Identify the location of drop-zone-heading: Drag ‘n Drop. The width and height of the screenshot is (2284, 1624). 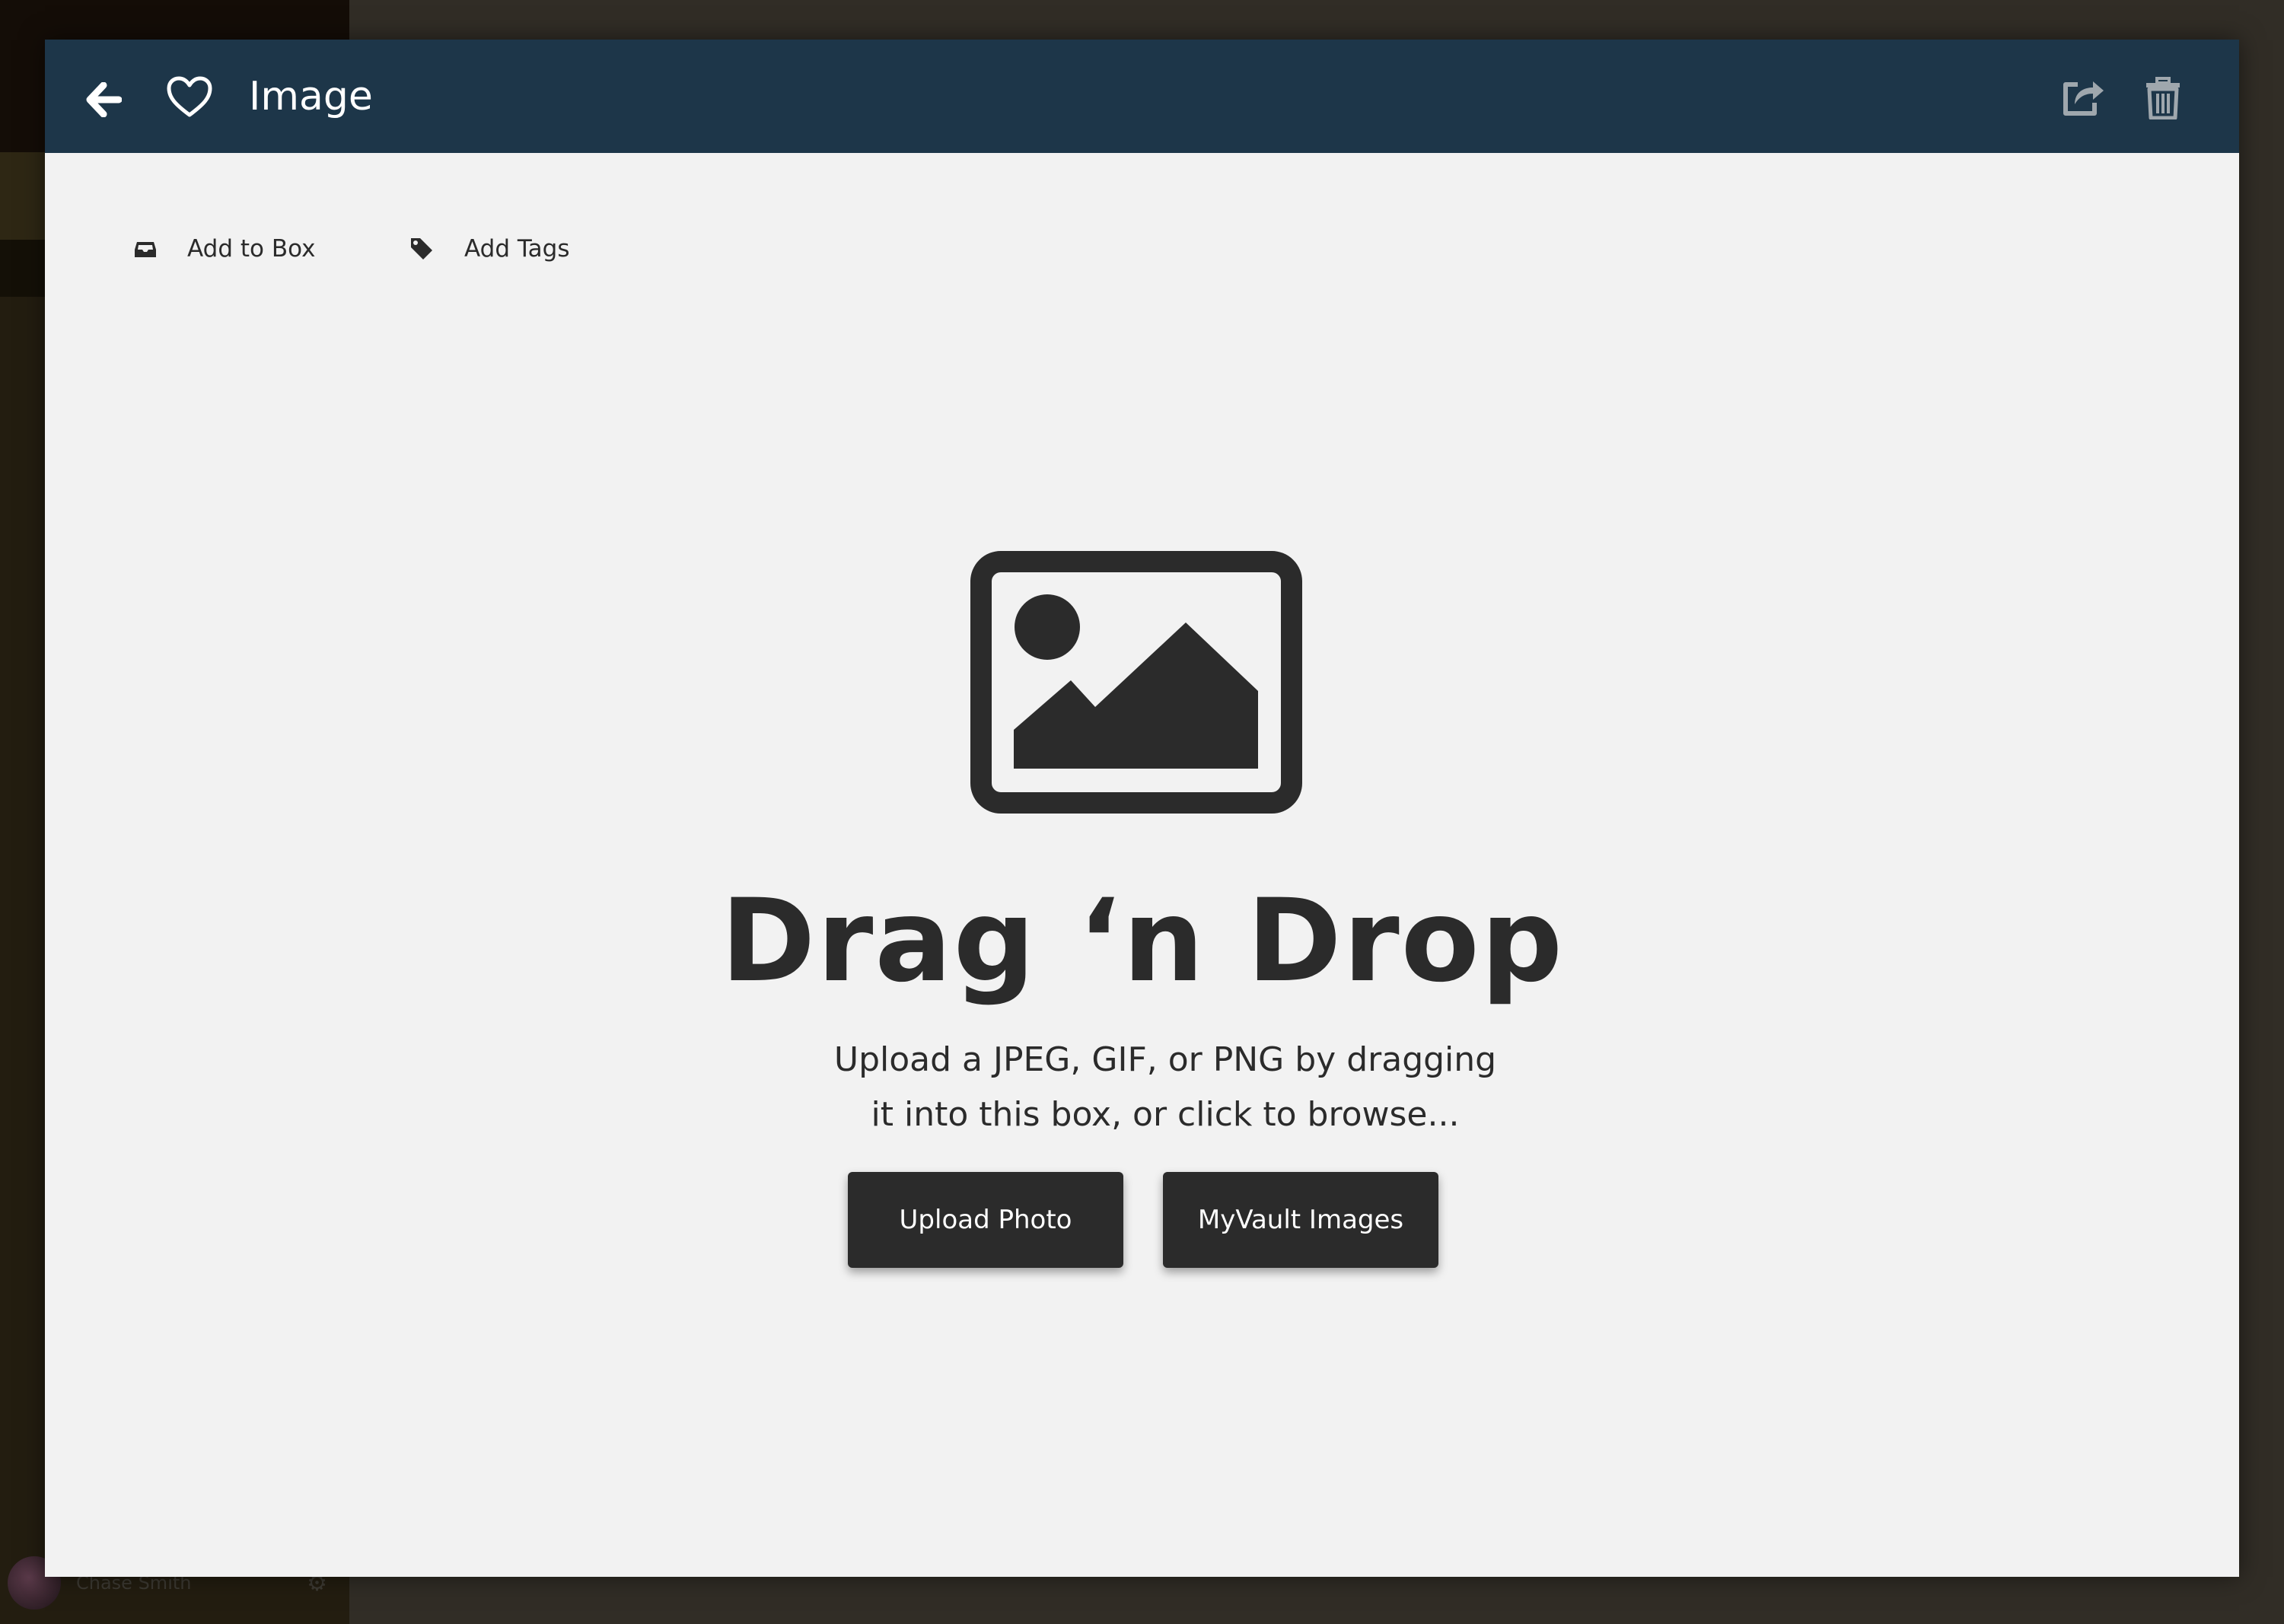
(1142, 941).